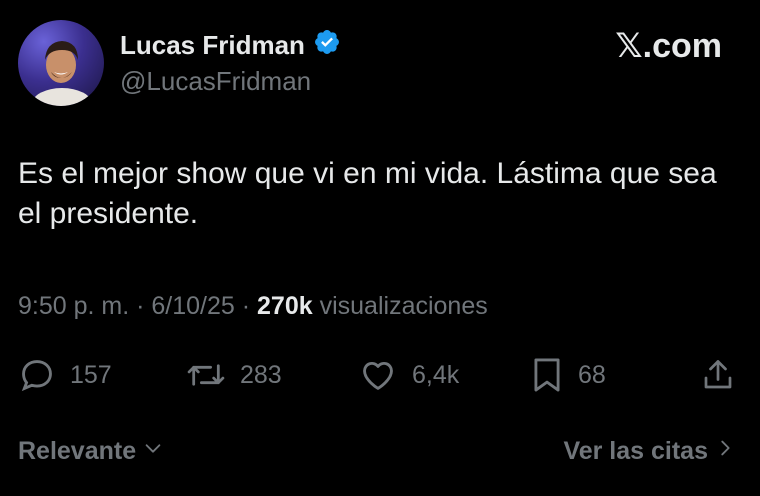  Describe the element at coordinates (206, 375) in the screenshot. I see `repost-icon` at that location.